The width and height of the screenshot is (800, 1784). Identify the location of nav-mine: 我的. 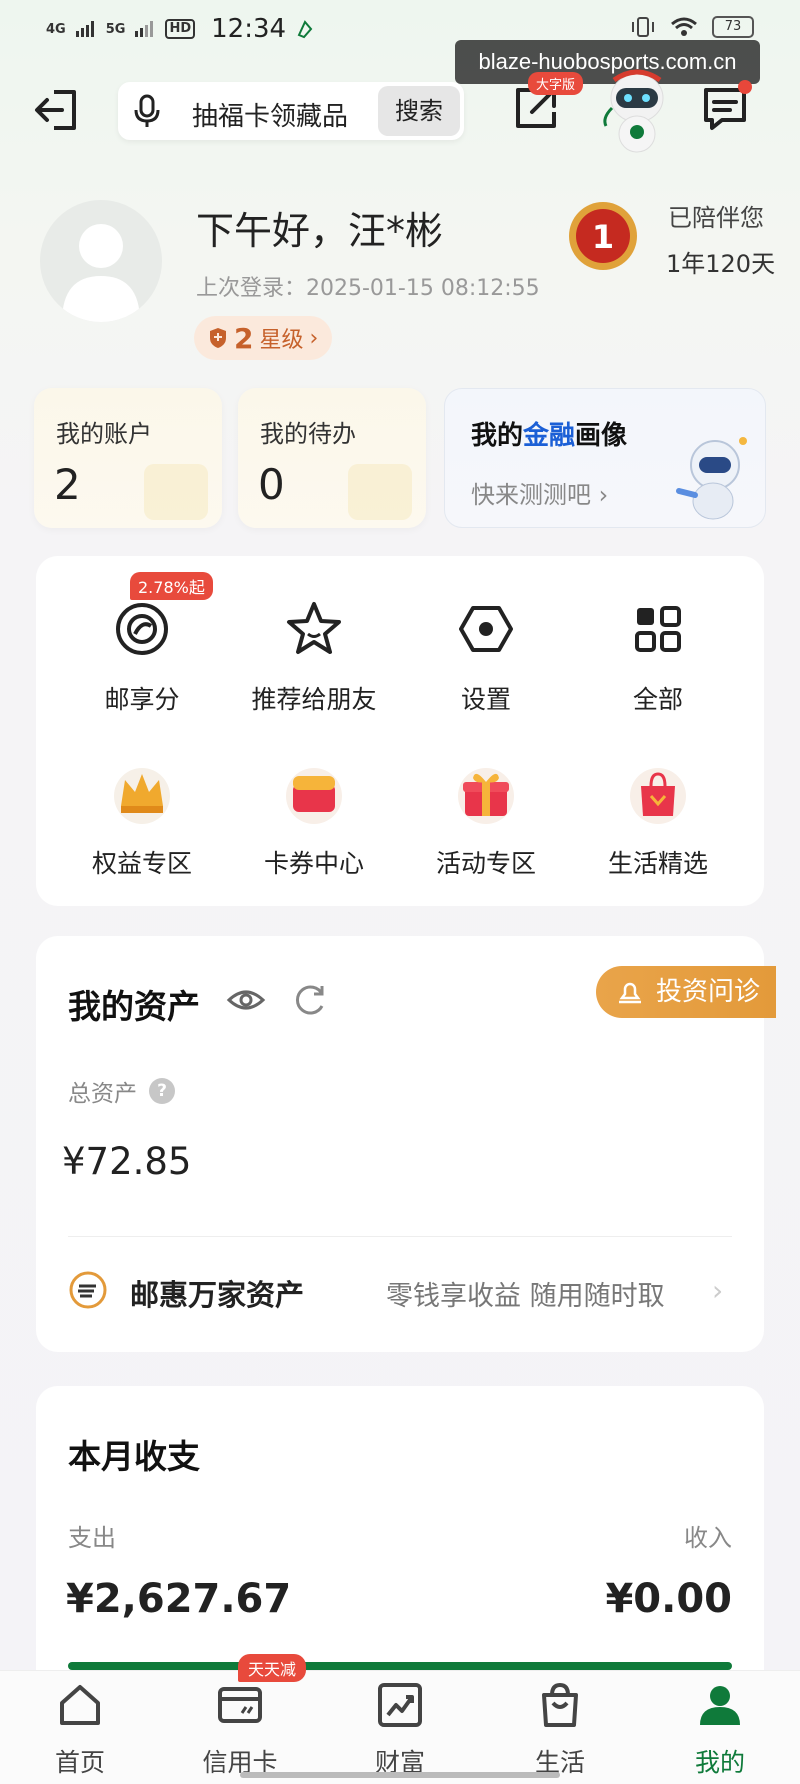
(720, 1730).